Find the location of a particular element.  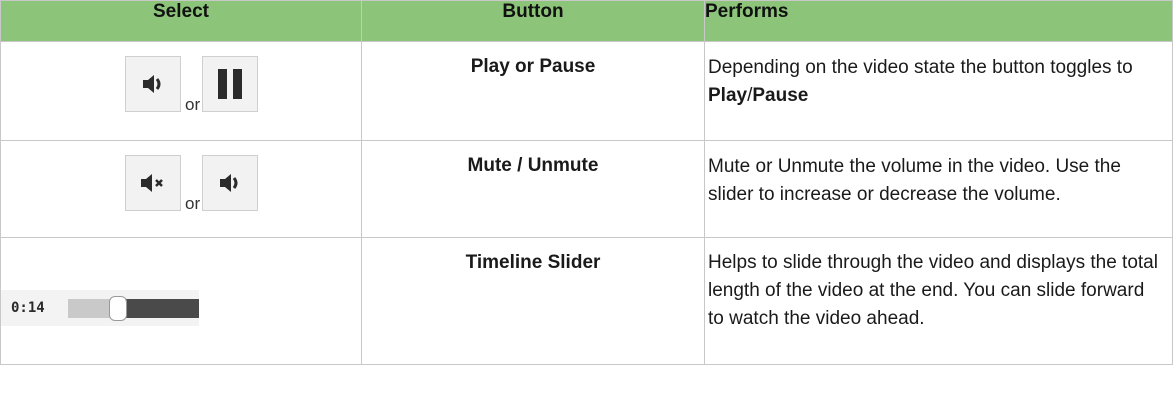

pause-icon-button is located at coordinates (230, 84).